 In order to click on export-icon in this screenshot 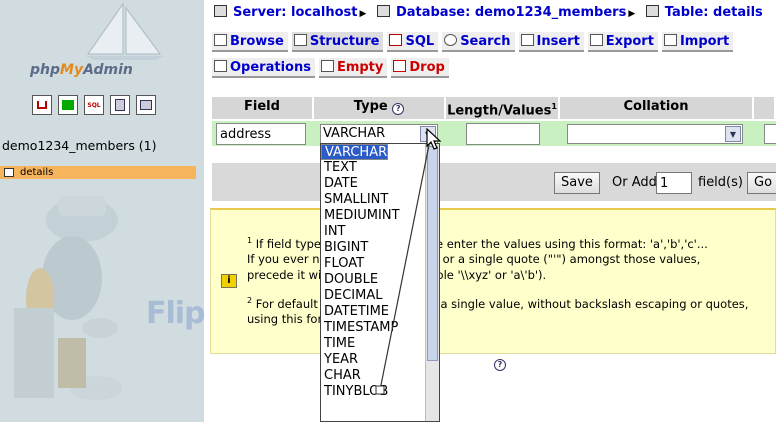, I will do `click(596, 40)`.